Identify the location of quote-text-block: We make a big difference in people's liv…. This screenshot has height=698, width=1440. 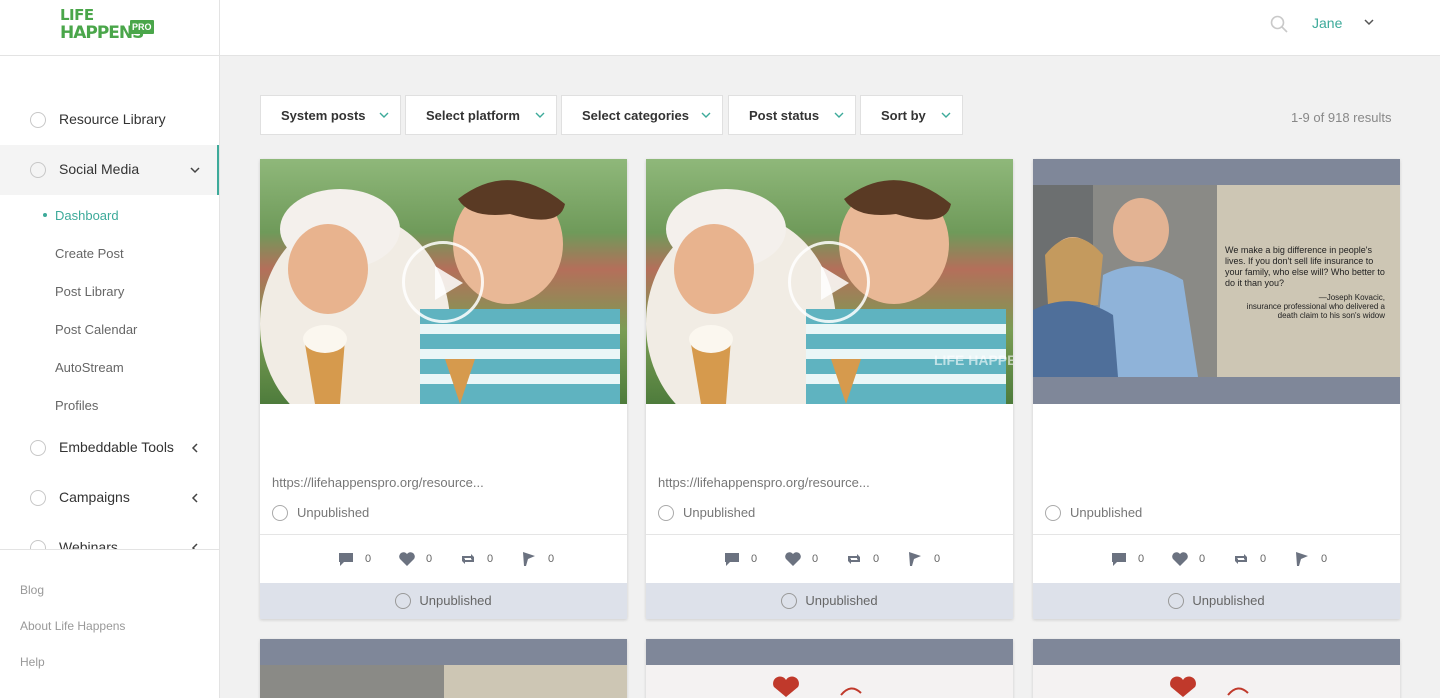
(1305, 282).